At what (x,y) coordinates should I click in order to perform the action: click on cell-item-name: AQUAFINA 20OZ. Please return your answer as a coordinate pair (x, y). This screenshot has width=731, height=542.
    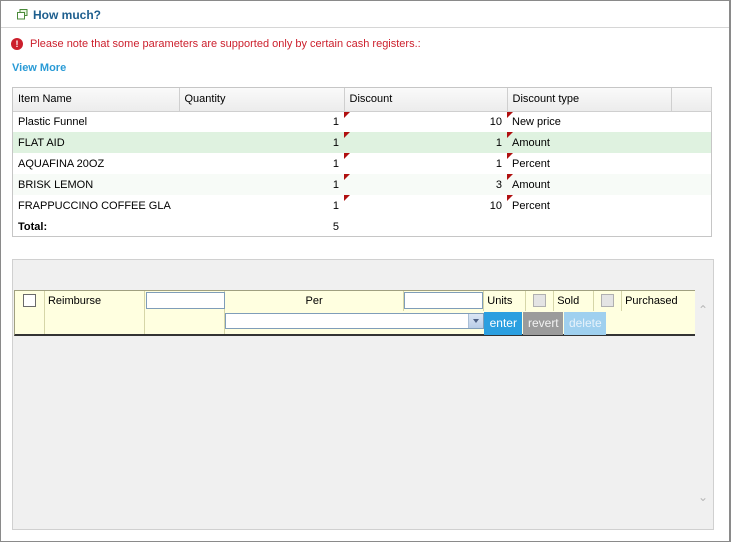
    Looking at the image, I should click on (61, 163).